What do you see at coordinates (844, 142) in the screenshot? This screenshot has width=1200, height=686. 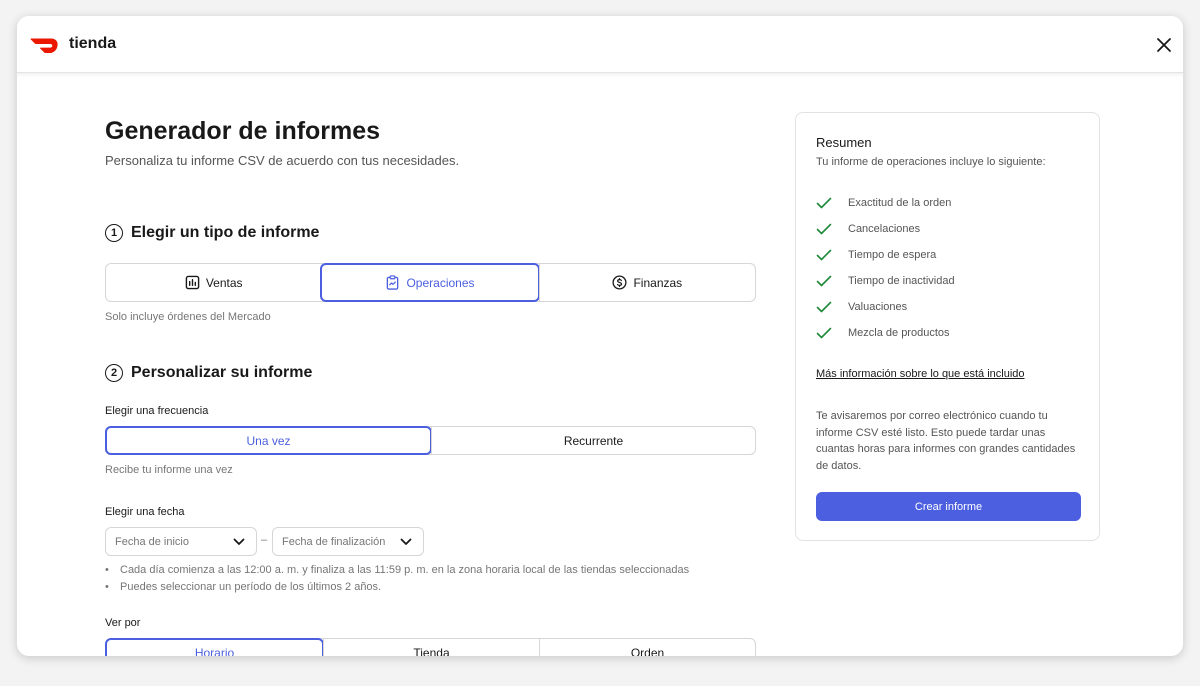 I see `summary-title: Resumen` at bounding box center [844, 142].